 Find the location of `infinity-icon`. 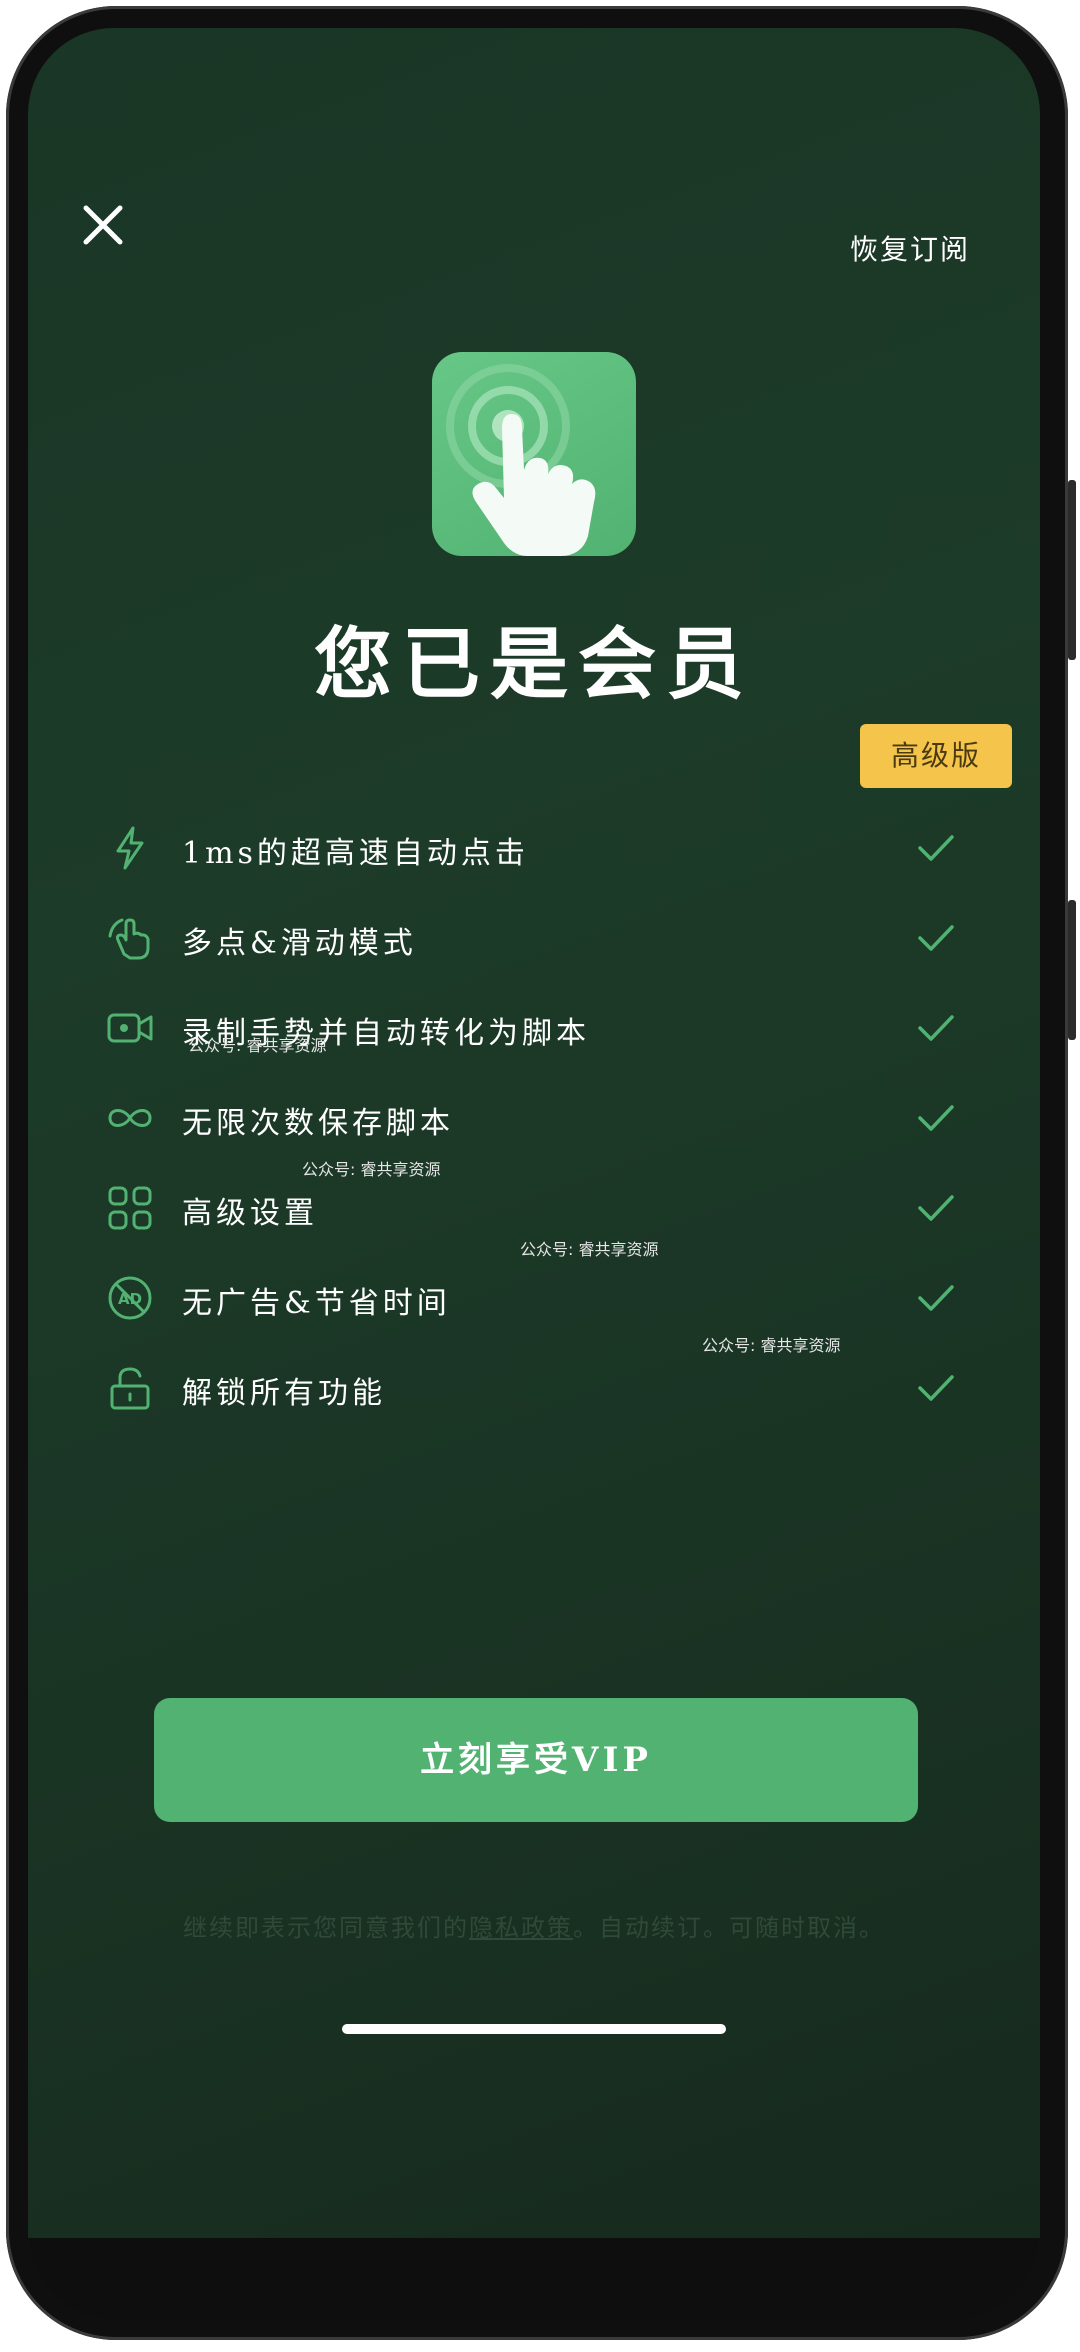

infinity-icon is located at coordinates (130, 1118).